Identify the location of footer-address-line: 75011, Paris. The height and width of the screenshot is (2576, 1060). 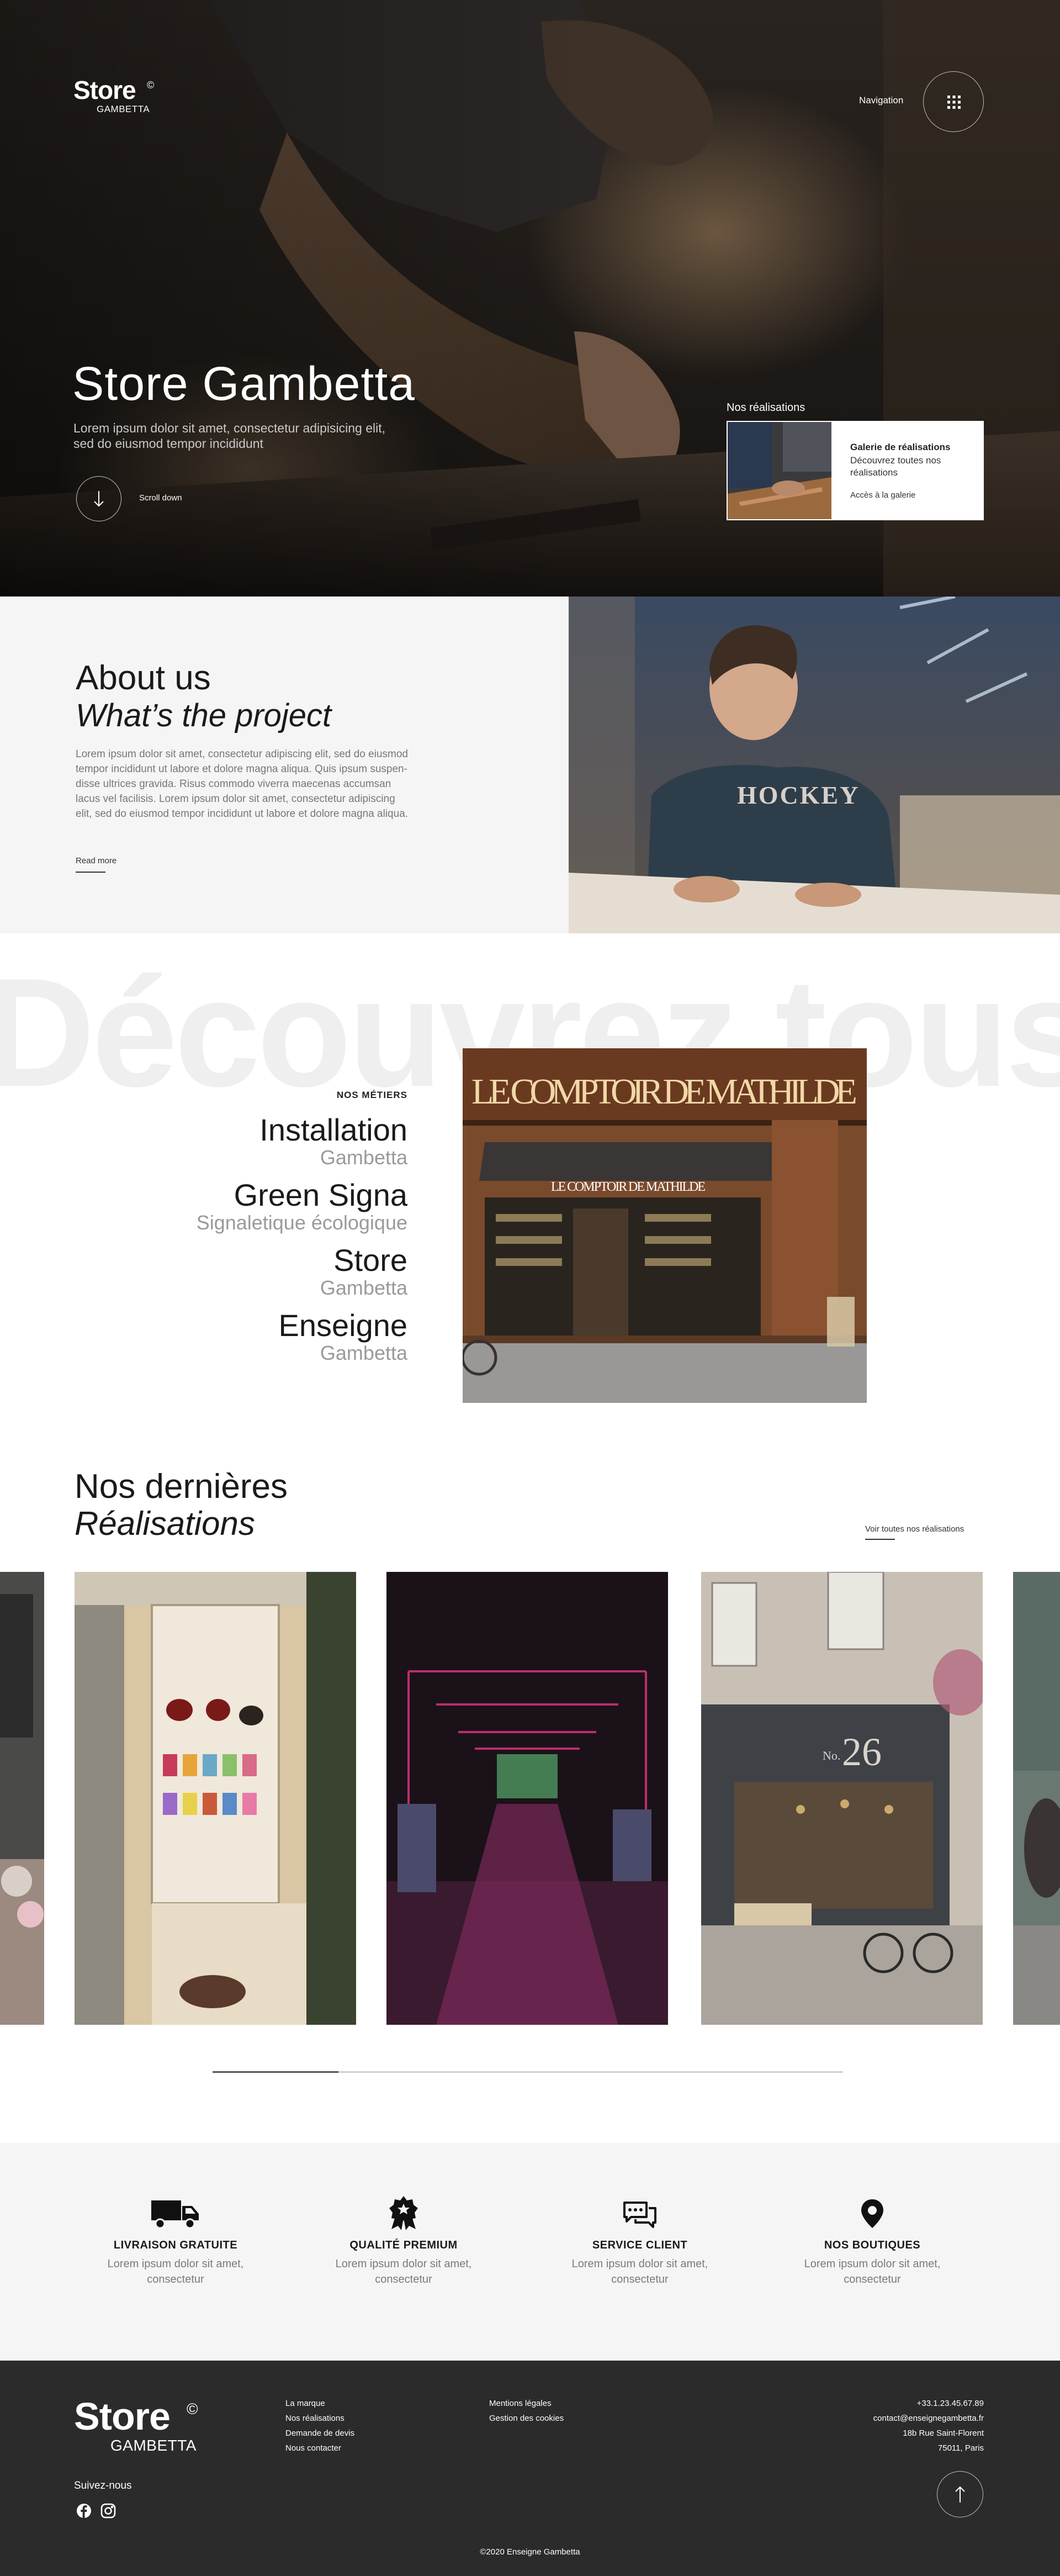
(961, 2448).